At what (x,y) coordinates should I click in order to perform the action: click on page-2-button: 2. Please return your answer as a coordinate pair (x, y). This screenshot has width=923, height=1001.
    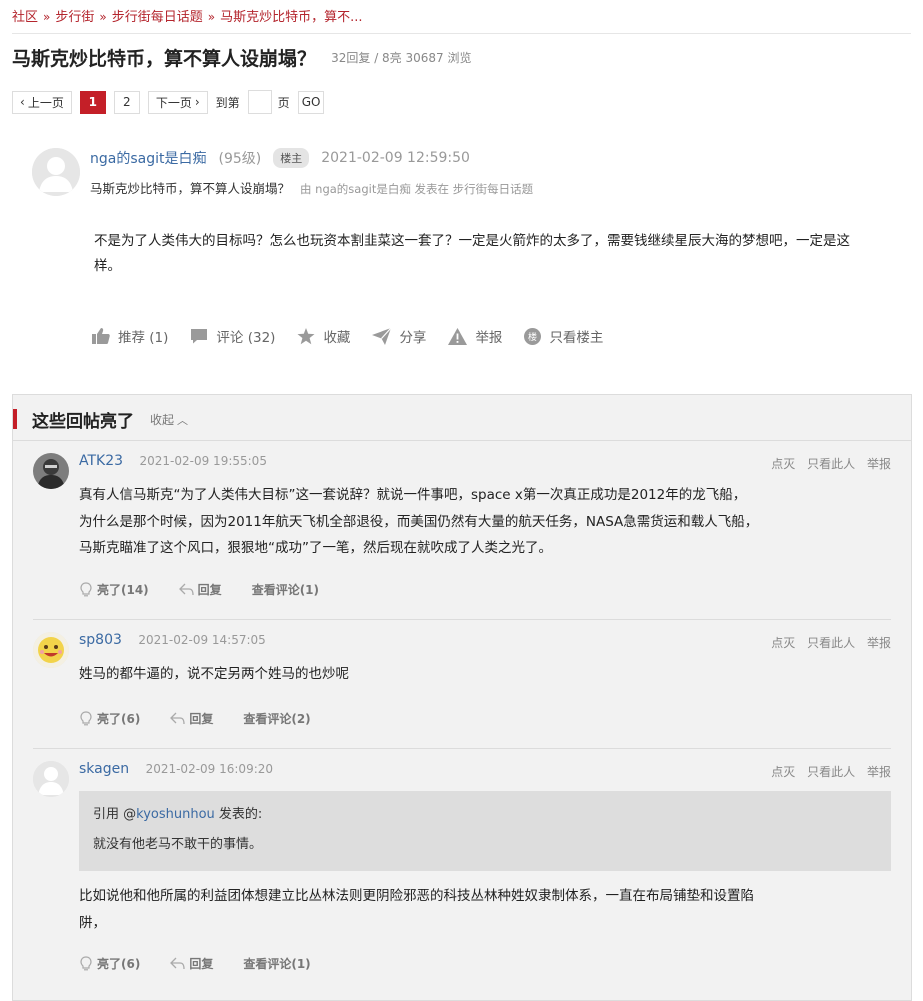
    Looking at the image, I should click on (126, 102).